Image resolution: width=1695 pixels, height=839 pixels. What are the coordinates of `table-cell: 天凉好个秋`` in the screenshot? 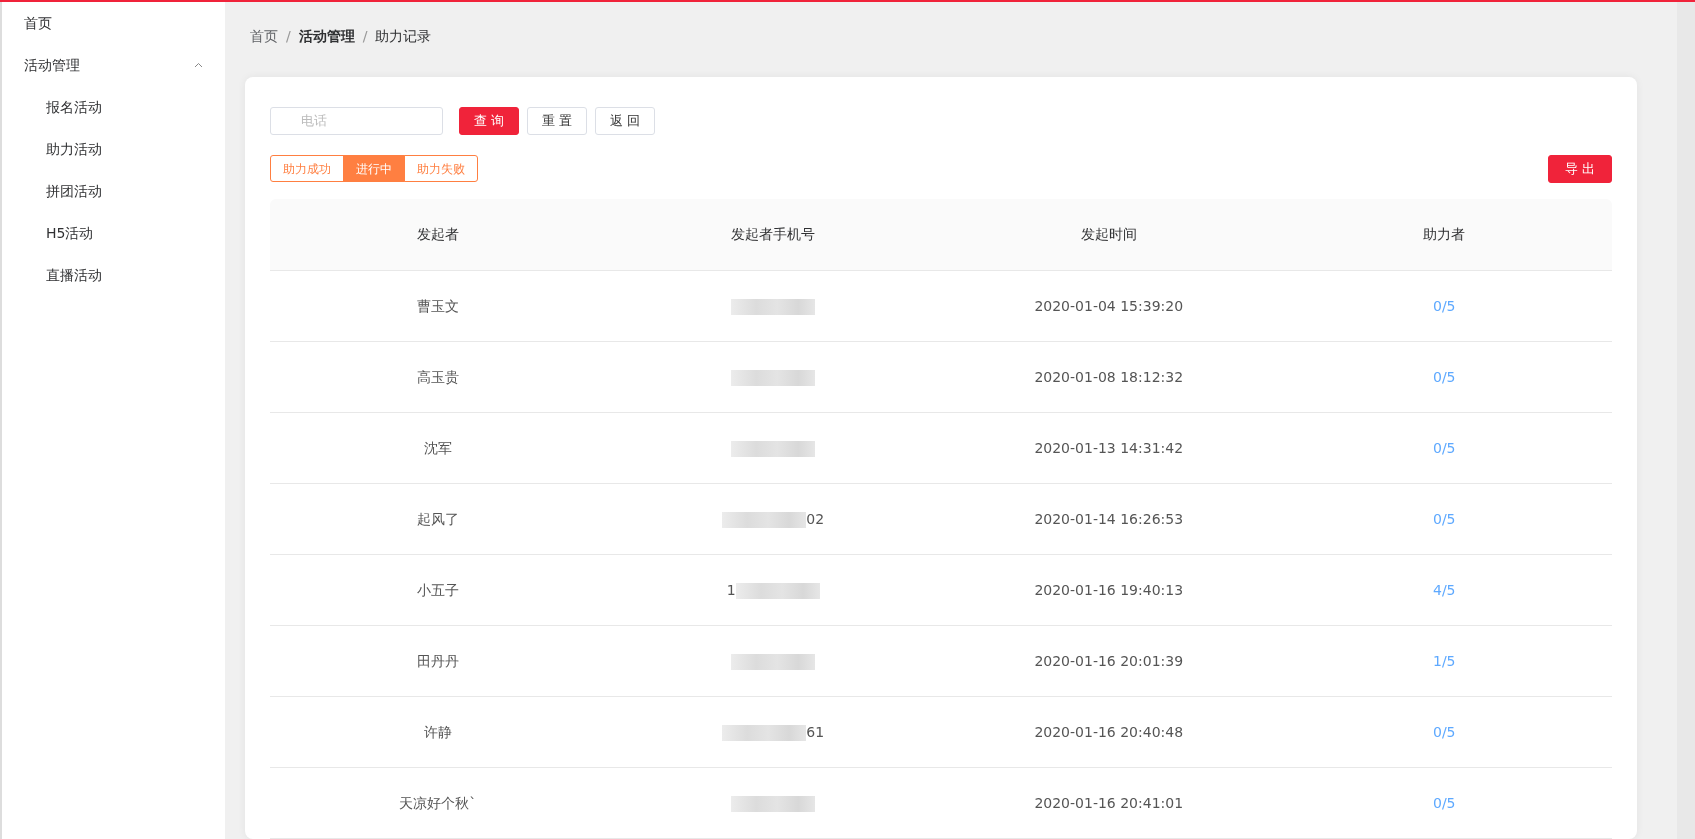 It's located at (438, 802).